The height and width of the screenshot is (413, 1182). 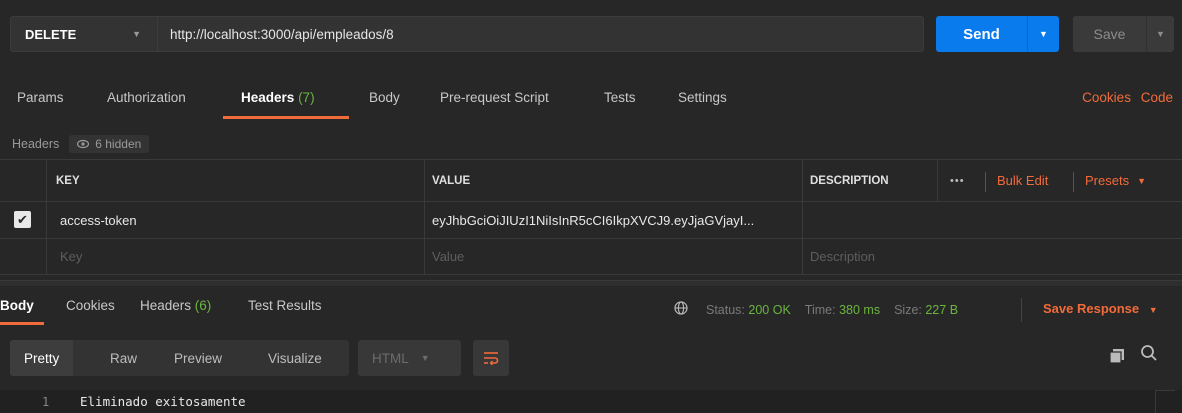 I want to click on scrollbar, so click(x=1165, y=401).